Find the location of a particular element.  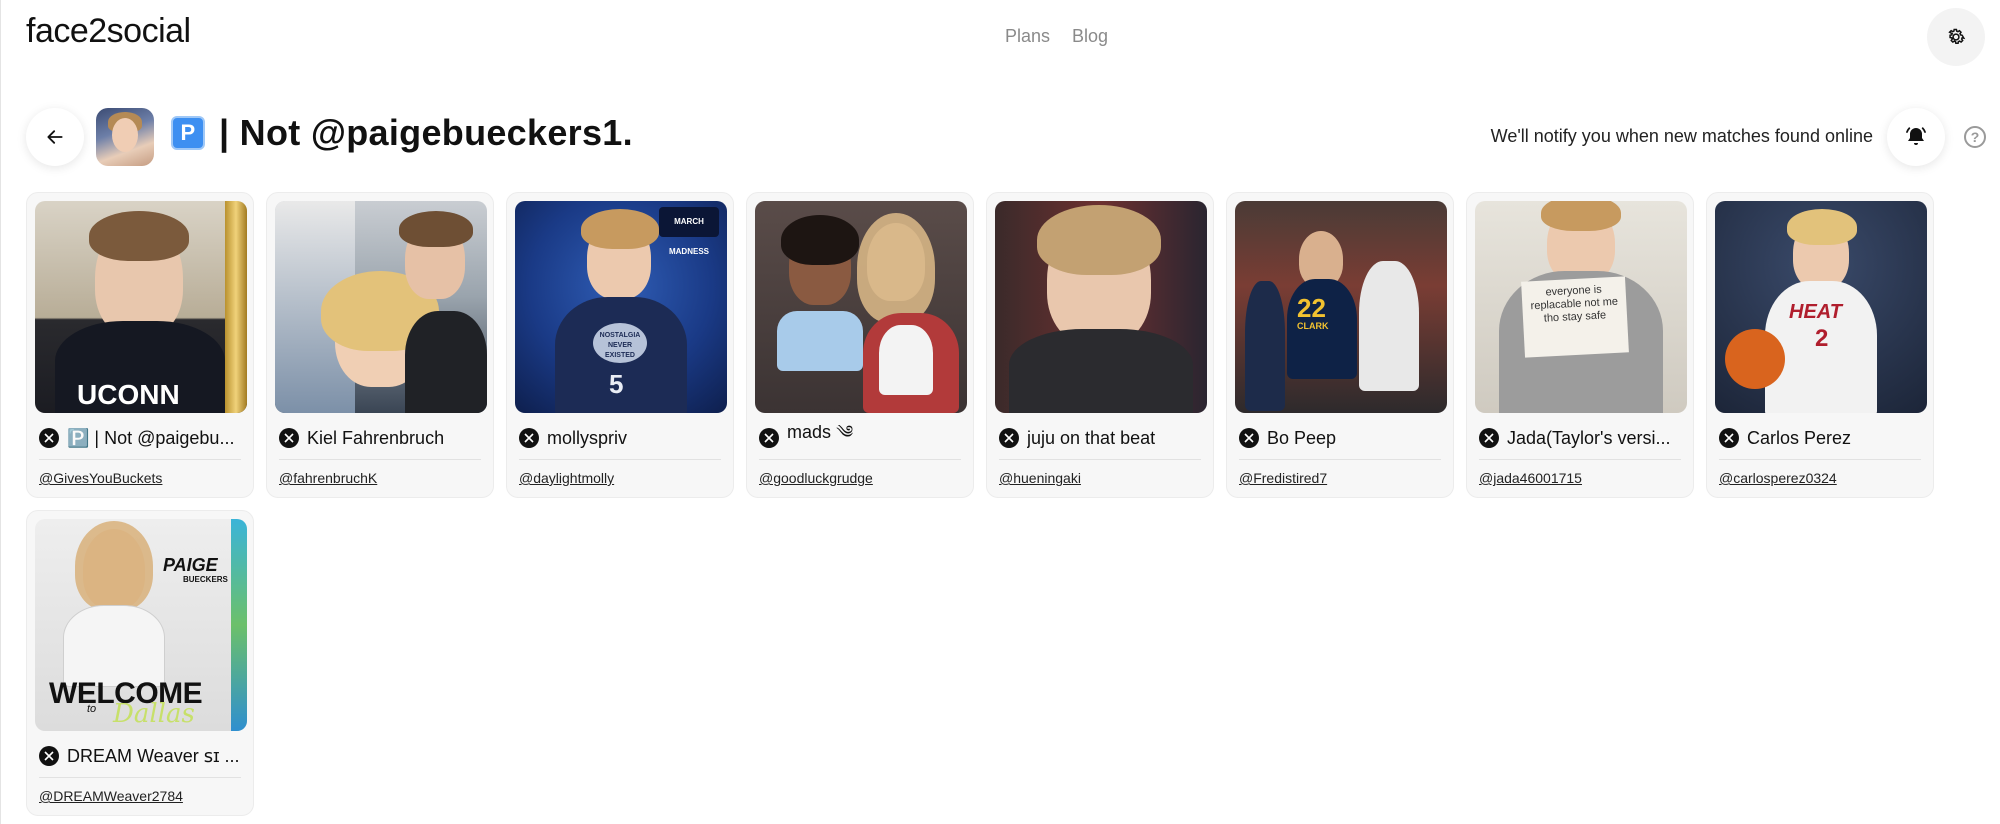

match-name: mads ༄ؘ is located at coordinates (820, 433).